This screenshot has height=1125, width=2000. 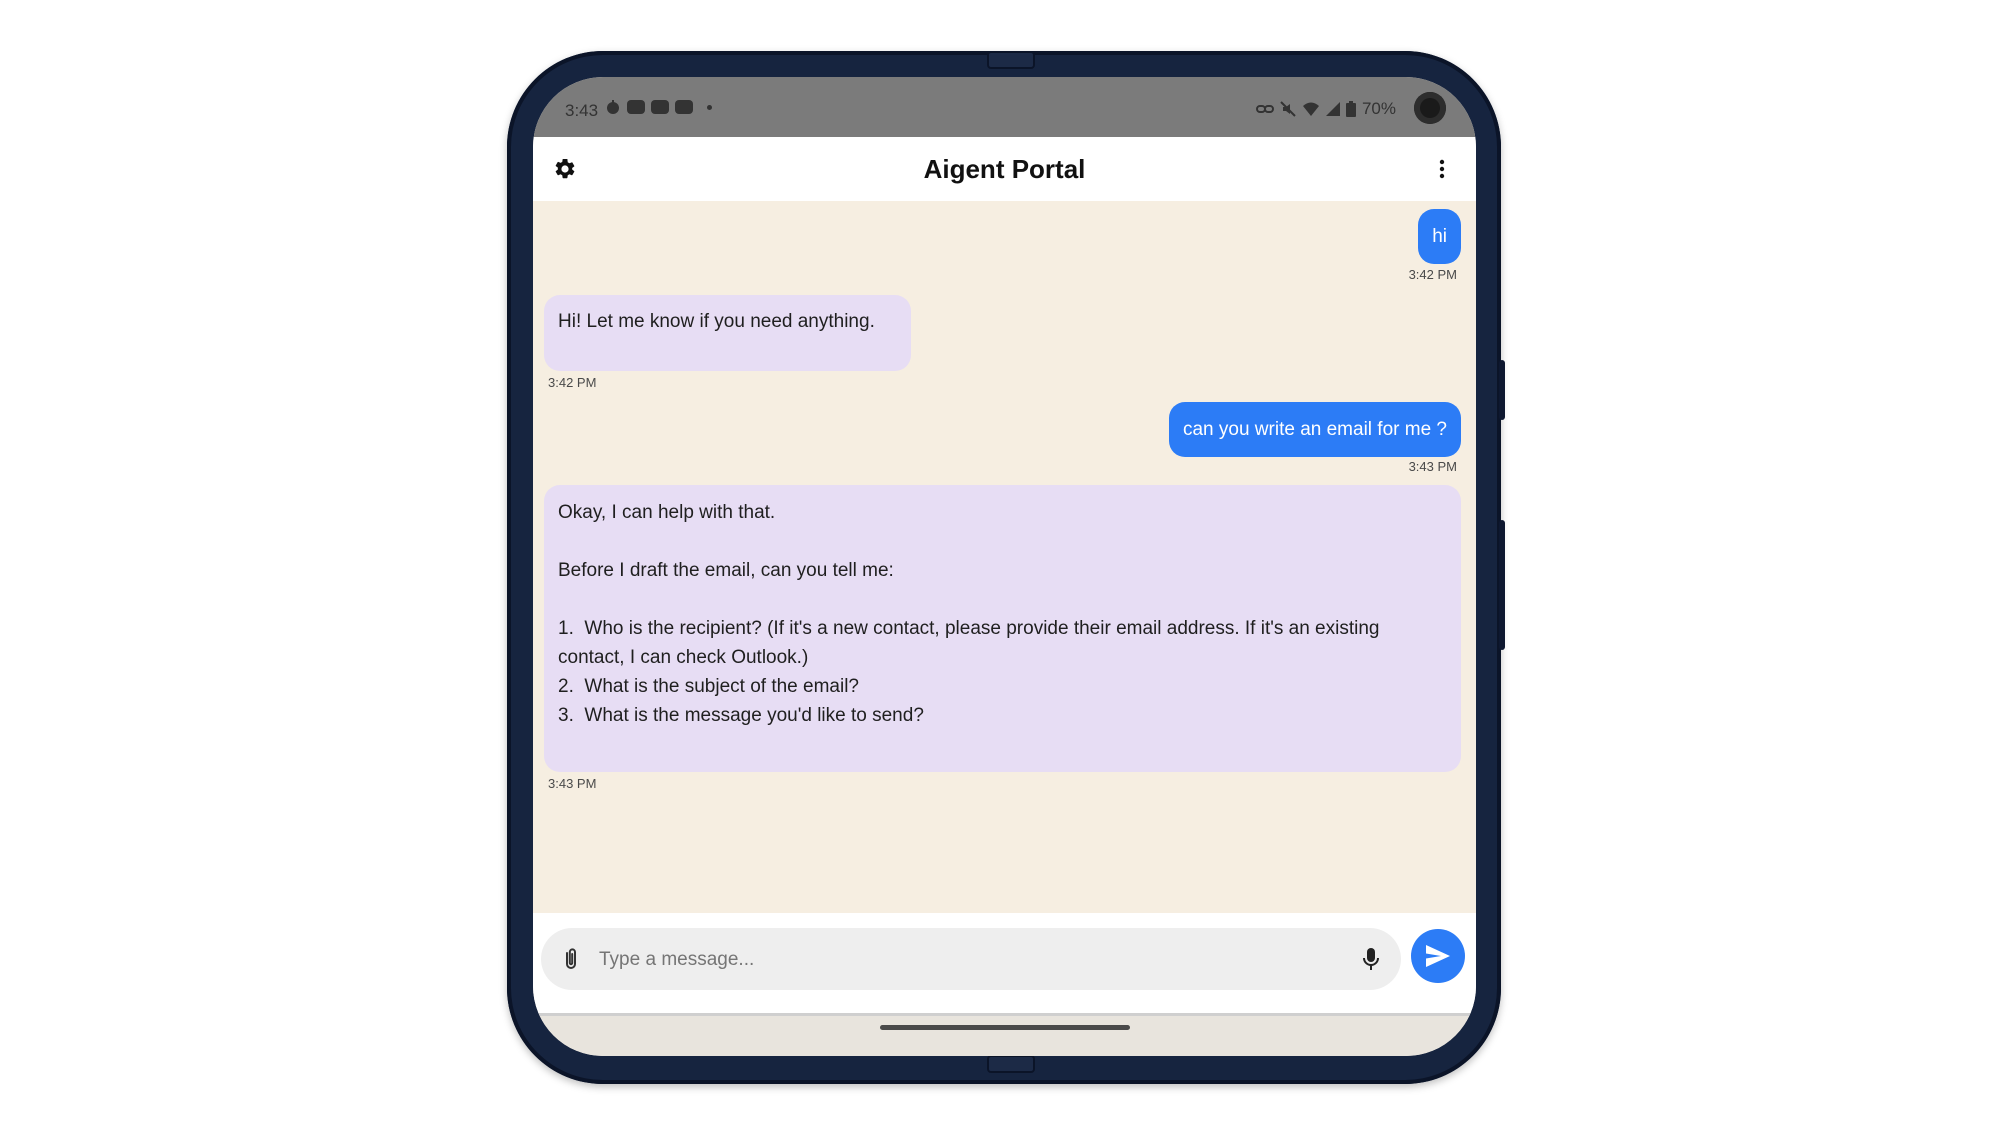 I want to click on hinge-bottom, so click(x=1011, y=1064).